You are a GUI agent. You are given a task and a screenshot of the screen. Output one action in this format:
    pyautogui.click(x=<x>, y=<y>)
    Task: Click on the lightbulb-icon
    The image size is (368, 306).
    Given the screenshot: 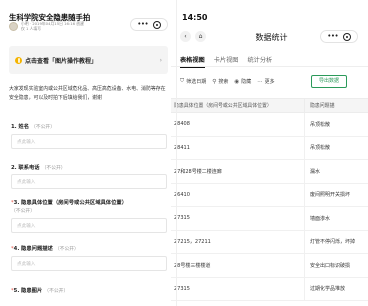 What is the action you would take?
    pyautogui.click(x=18, y=60)
    